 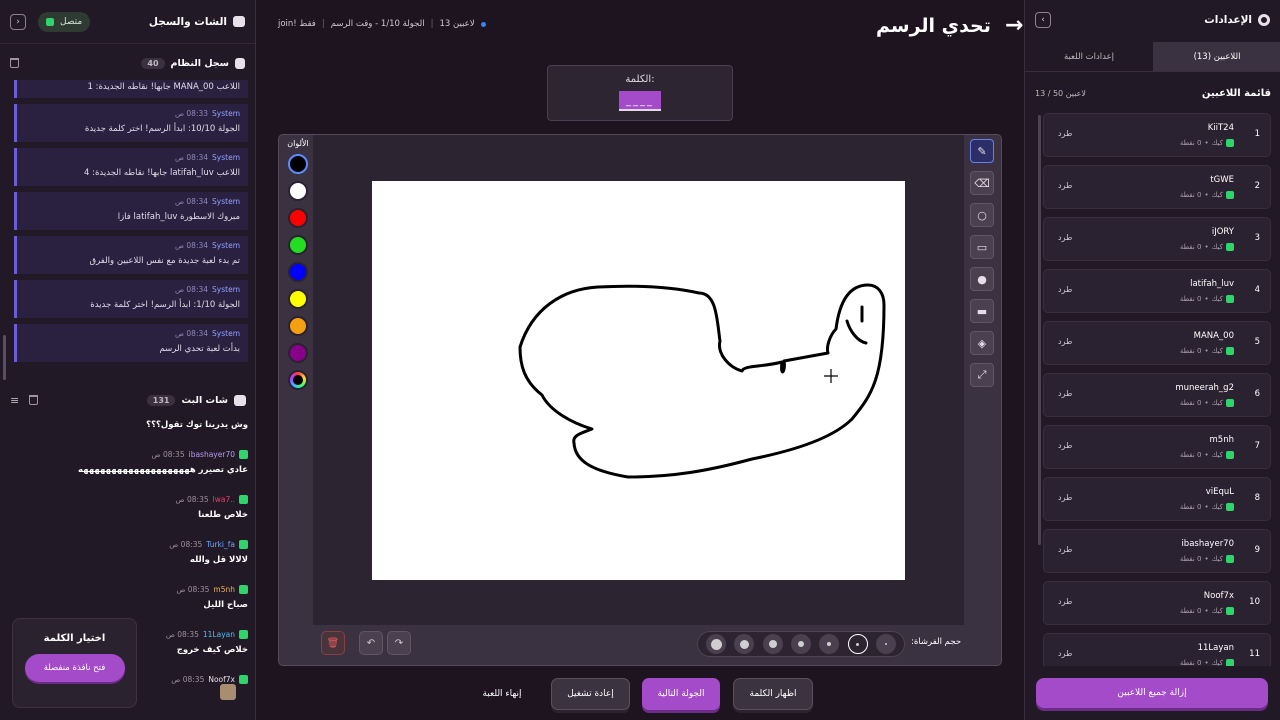 What do you see at coordinates (982, 375) in the screenshot?
I see `line-tool-icon: ⤢` at bounding box center [982, 375].